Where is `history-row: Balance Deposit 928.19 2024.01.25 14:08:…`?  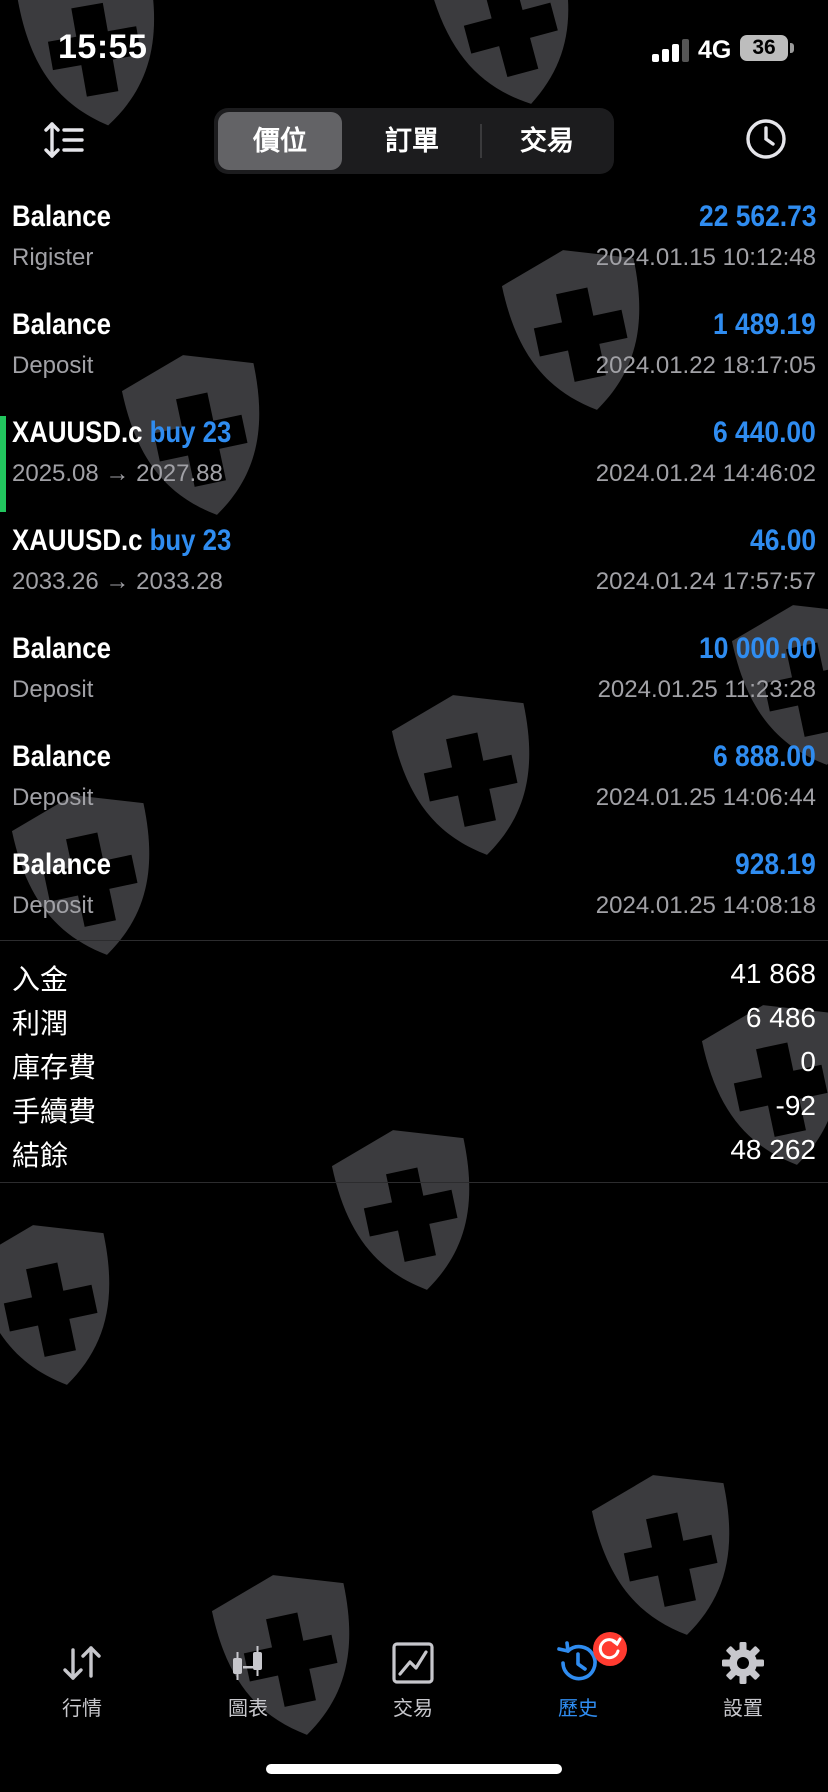 history-row: Balance Deposit 928.19 2024.01.25 14:08:… is located at coordinates (414, 892).